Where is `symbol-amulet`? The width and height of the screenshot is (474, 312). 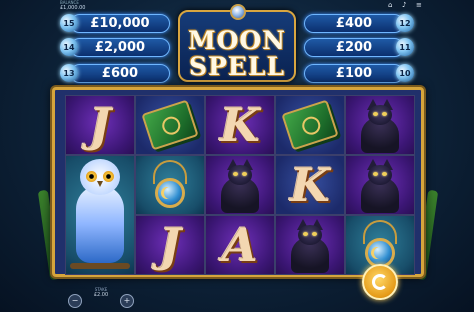 symbol-amulet is located at coordinates (170, 185).